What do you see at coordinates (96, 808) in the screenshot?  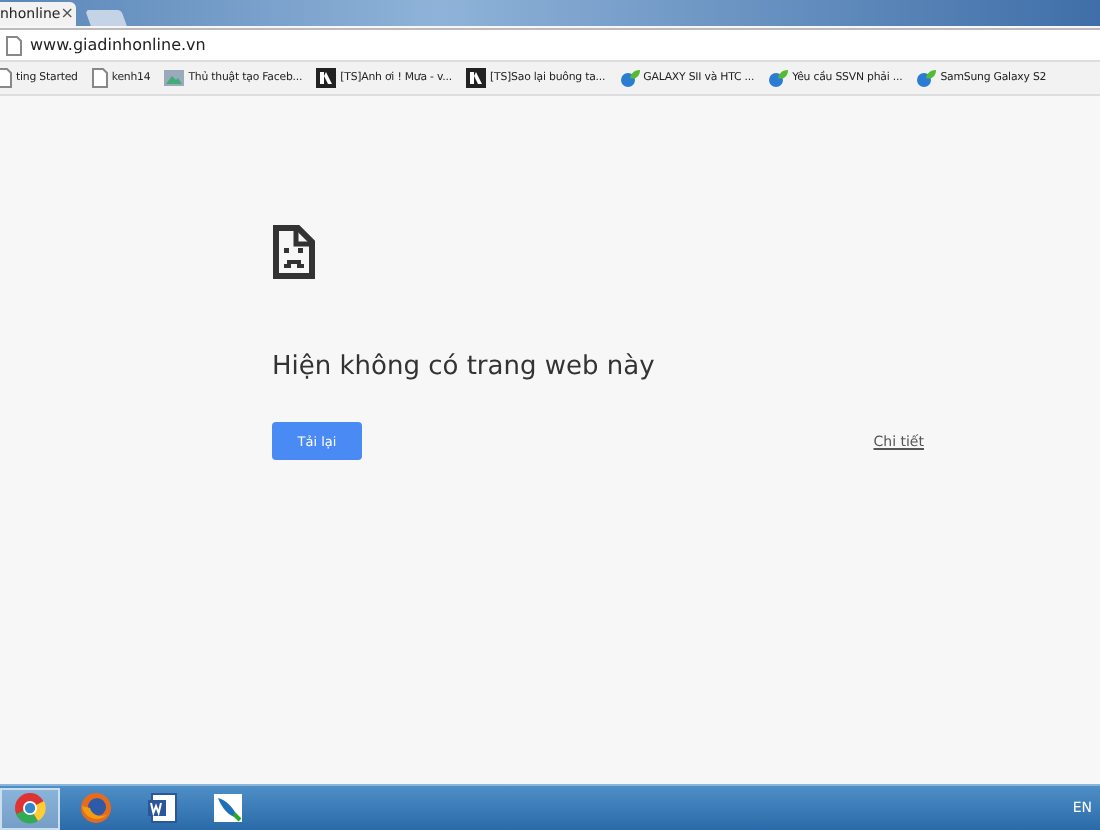 I see `firefox-icon` at bounding box center [96, 808].